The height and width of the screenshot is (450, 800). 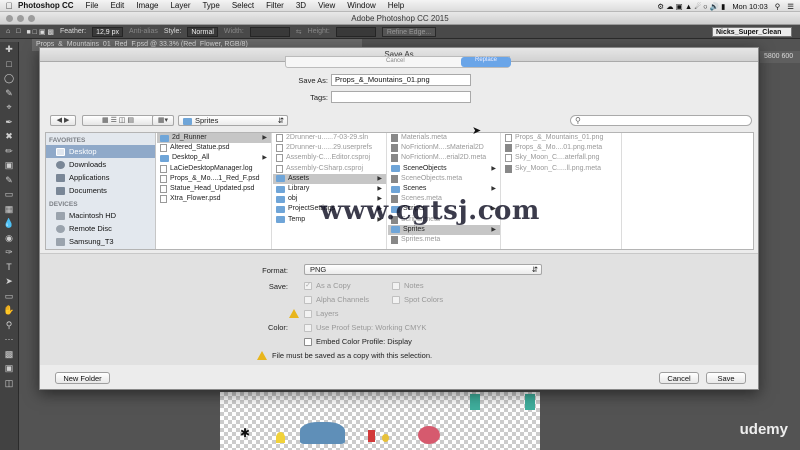 I want to click on more-tools-icon: ⋯, so click(x=9, y=339).